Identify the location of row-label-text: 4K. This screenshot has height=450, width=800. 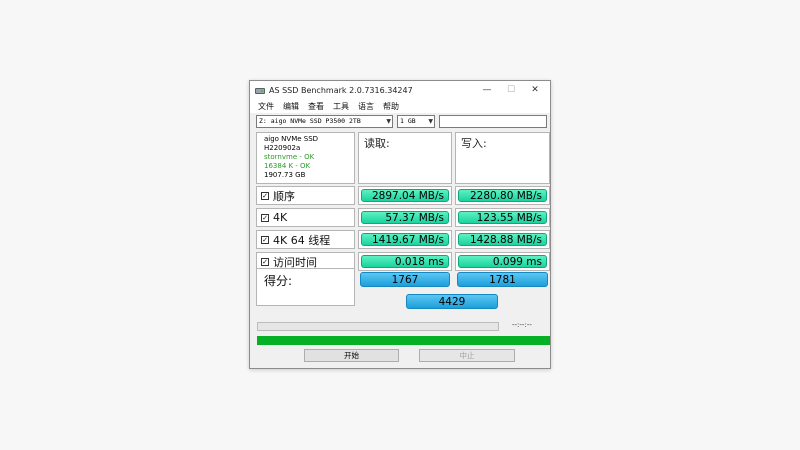
(280, 217).